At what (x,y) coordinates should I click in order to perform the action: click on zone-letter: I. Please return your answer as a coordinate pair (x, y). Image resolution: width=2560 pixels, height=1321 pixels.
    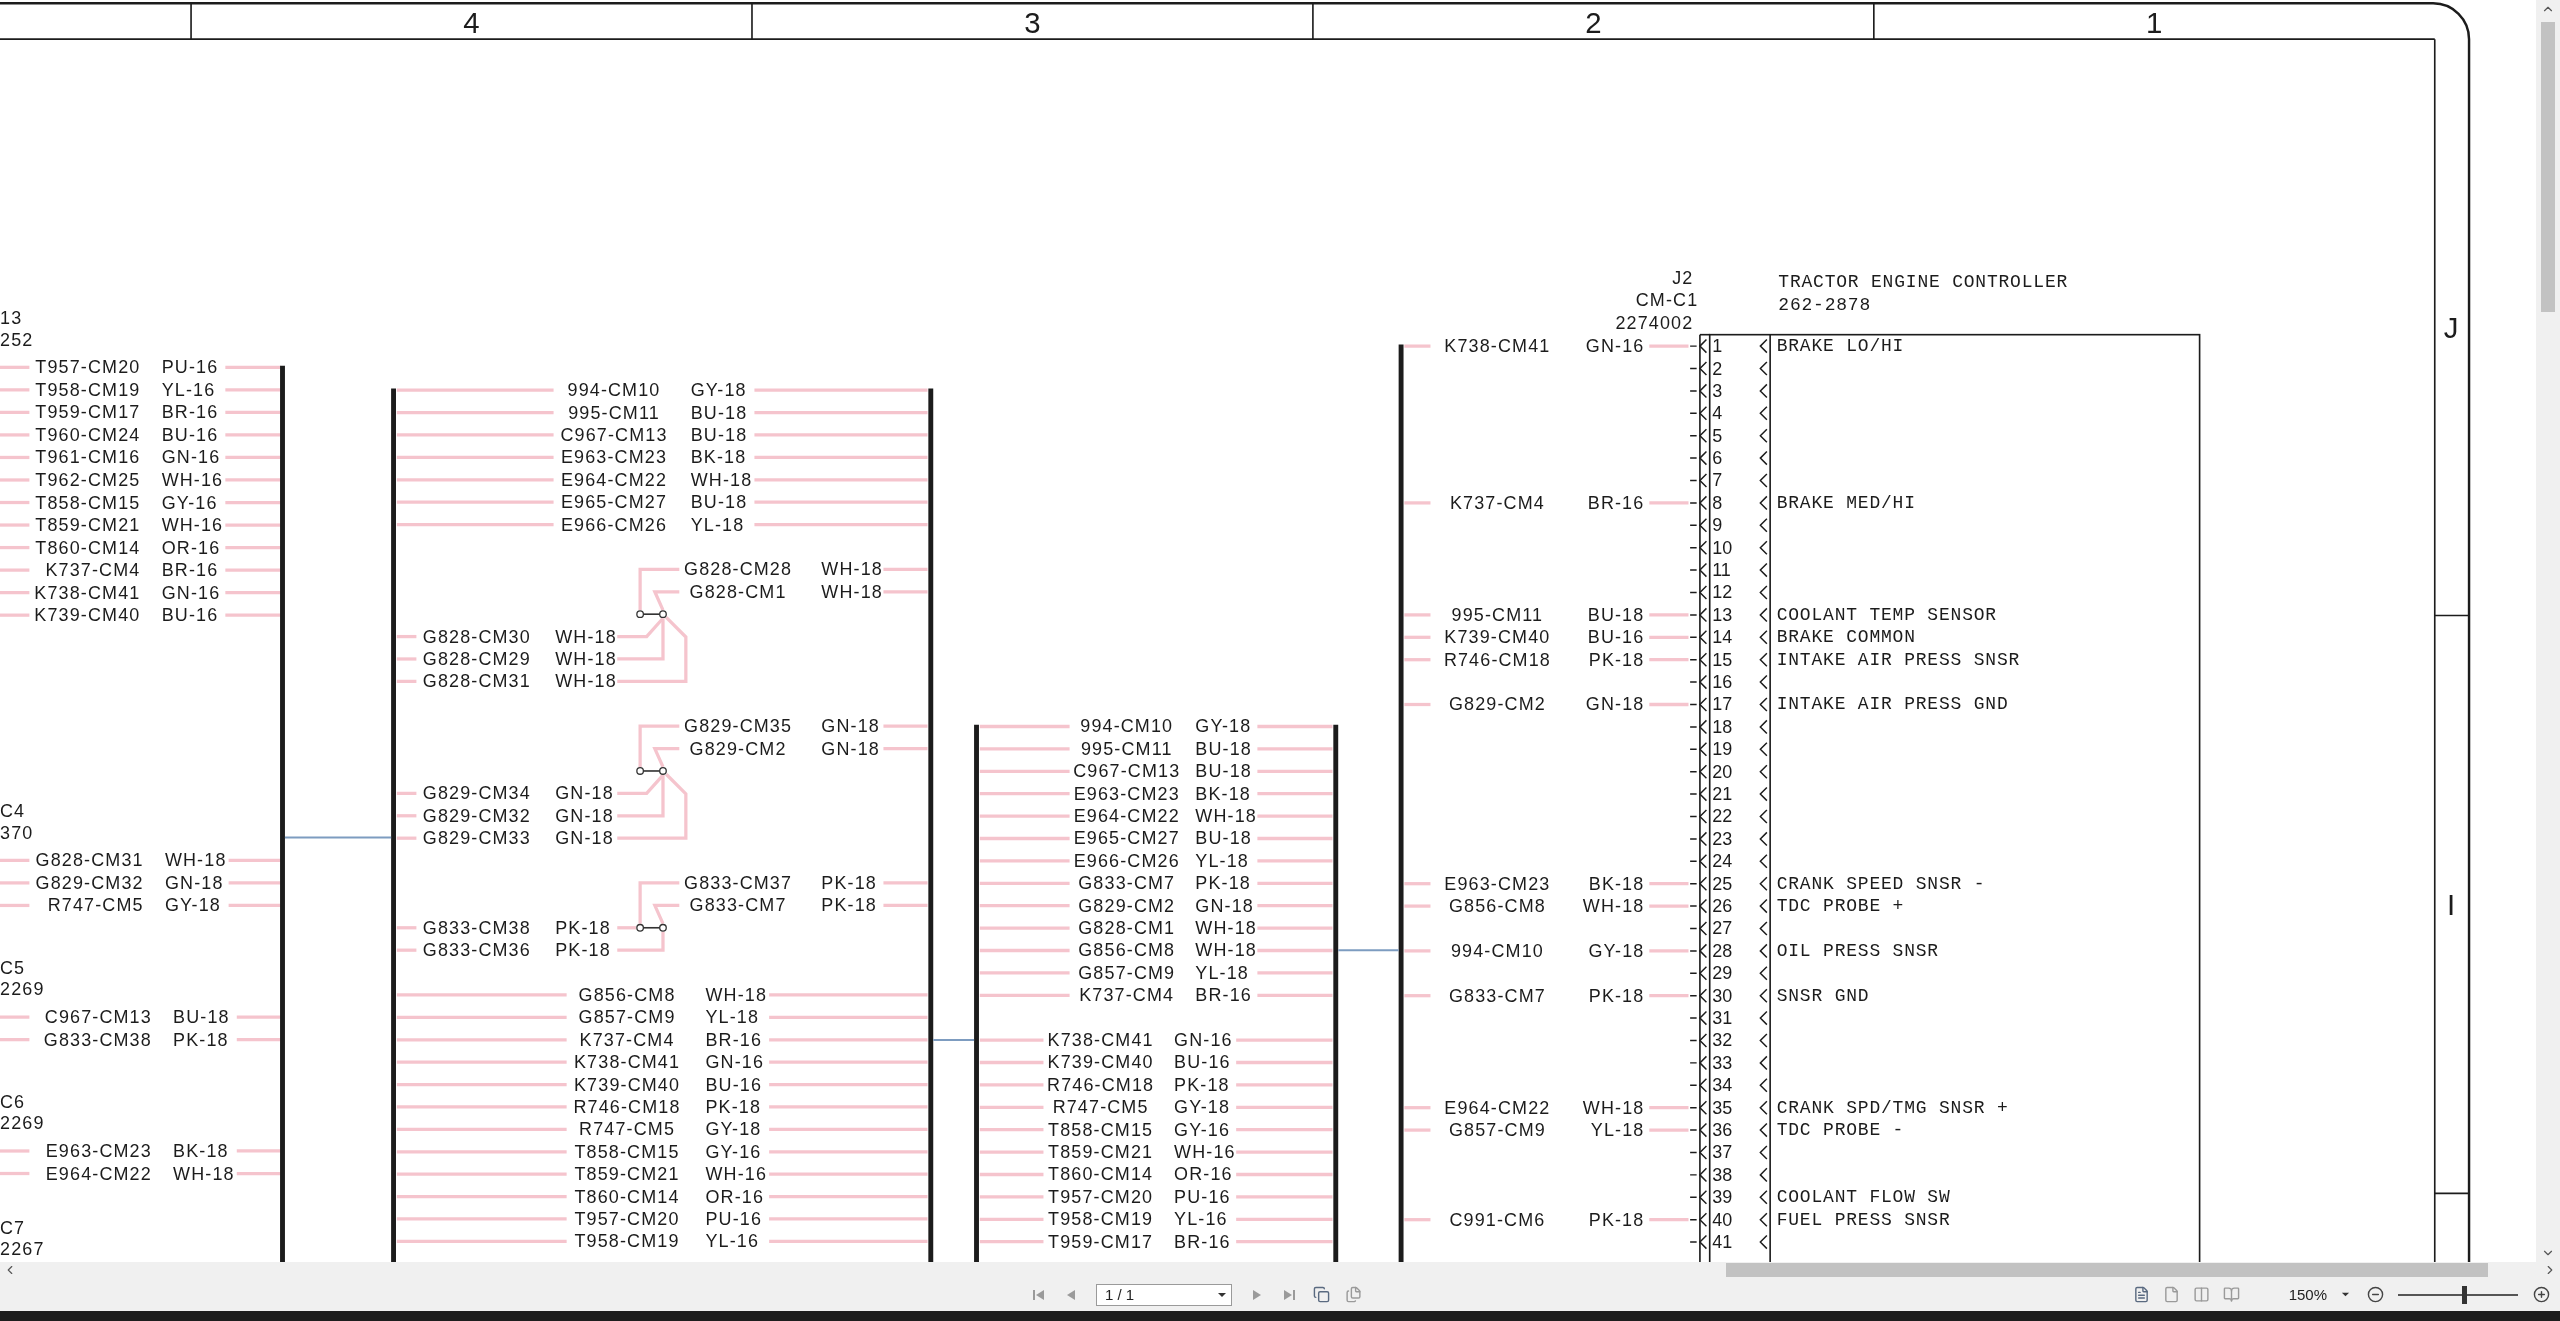
    Looking at the image, I should click on (2451, 904).